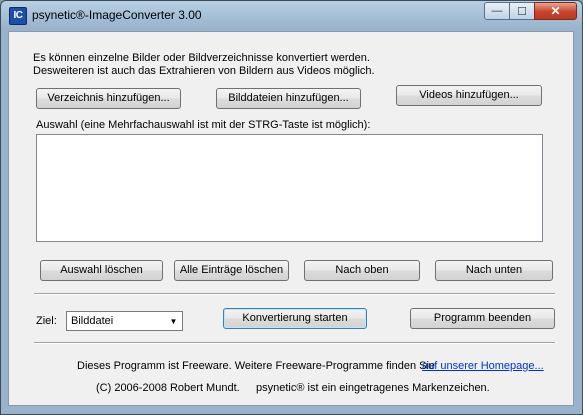  I want to click on minimize-button: —, so click(497, 11).